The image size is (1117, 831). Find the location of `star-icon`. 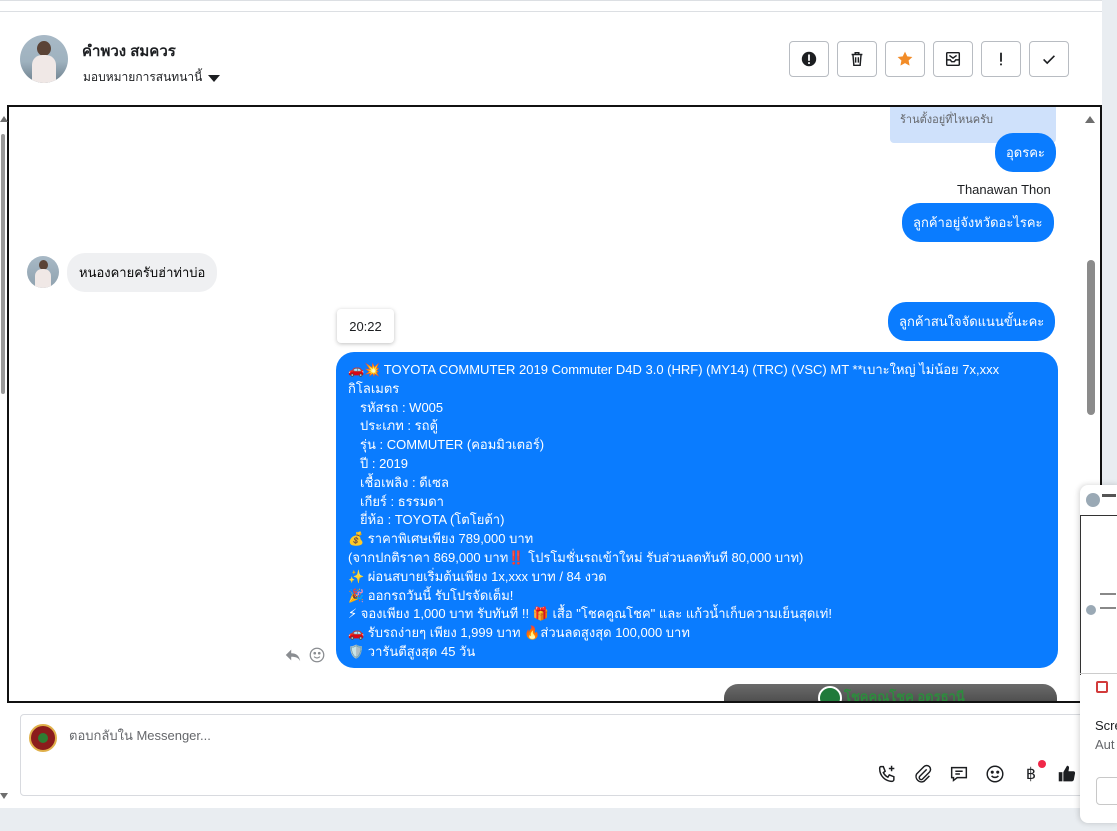

star-icon is located at coordinates (905, 58).